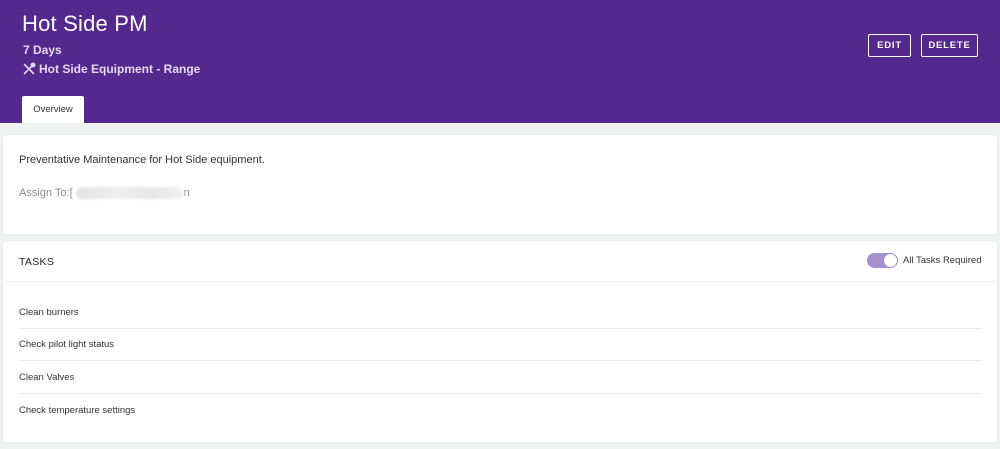 This screenshot has height=449, width=1000. What do you see at coordinates (949, 45) in the screenshot?
I see `delete-button: DELETE` at bounding box center [949, 45].